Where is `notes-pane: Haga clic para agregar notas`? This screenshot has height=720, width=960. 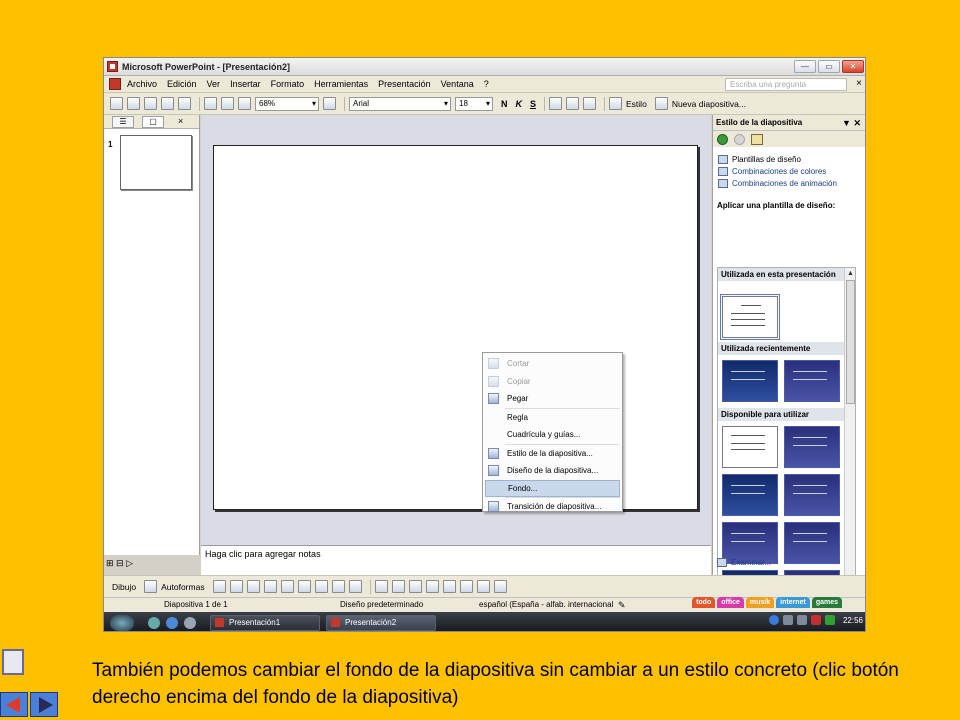
notes-pane: Haga clic para agregar notas is located at coordinates (456, 560).